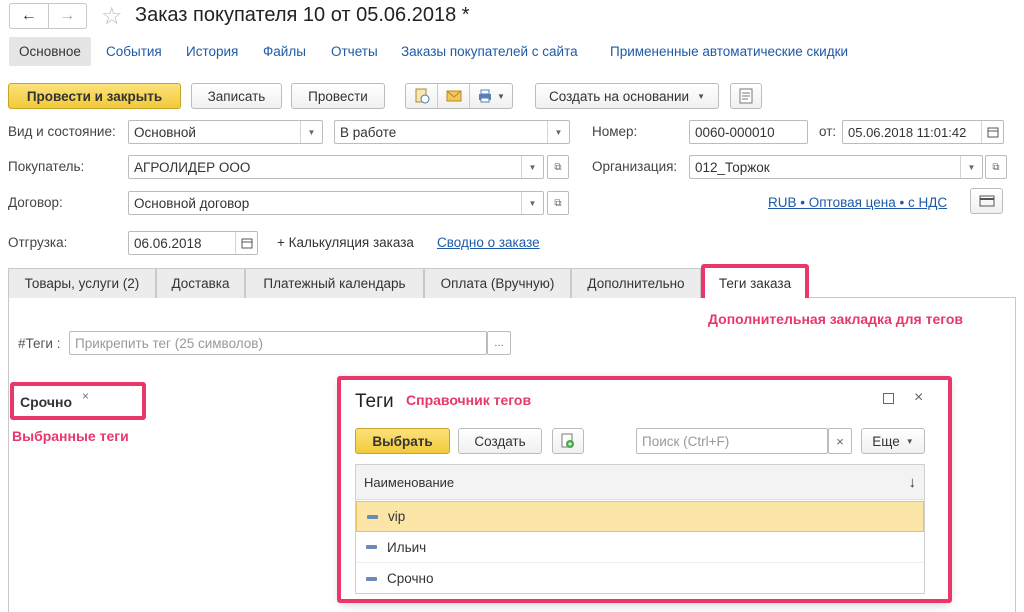 The image size is (1024, 612). I want to click on shipment-date-field: 06.06.2018, so click(193, 243).